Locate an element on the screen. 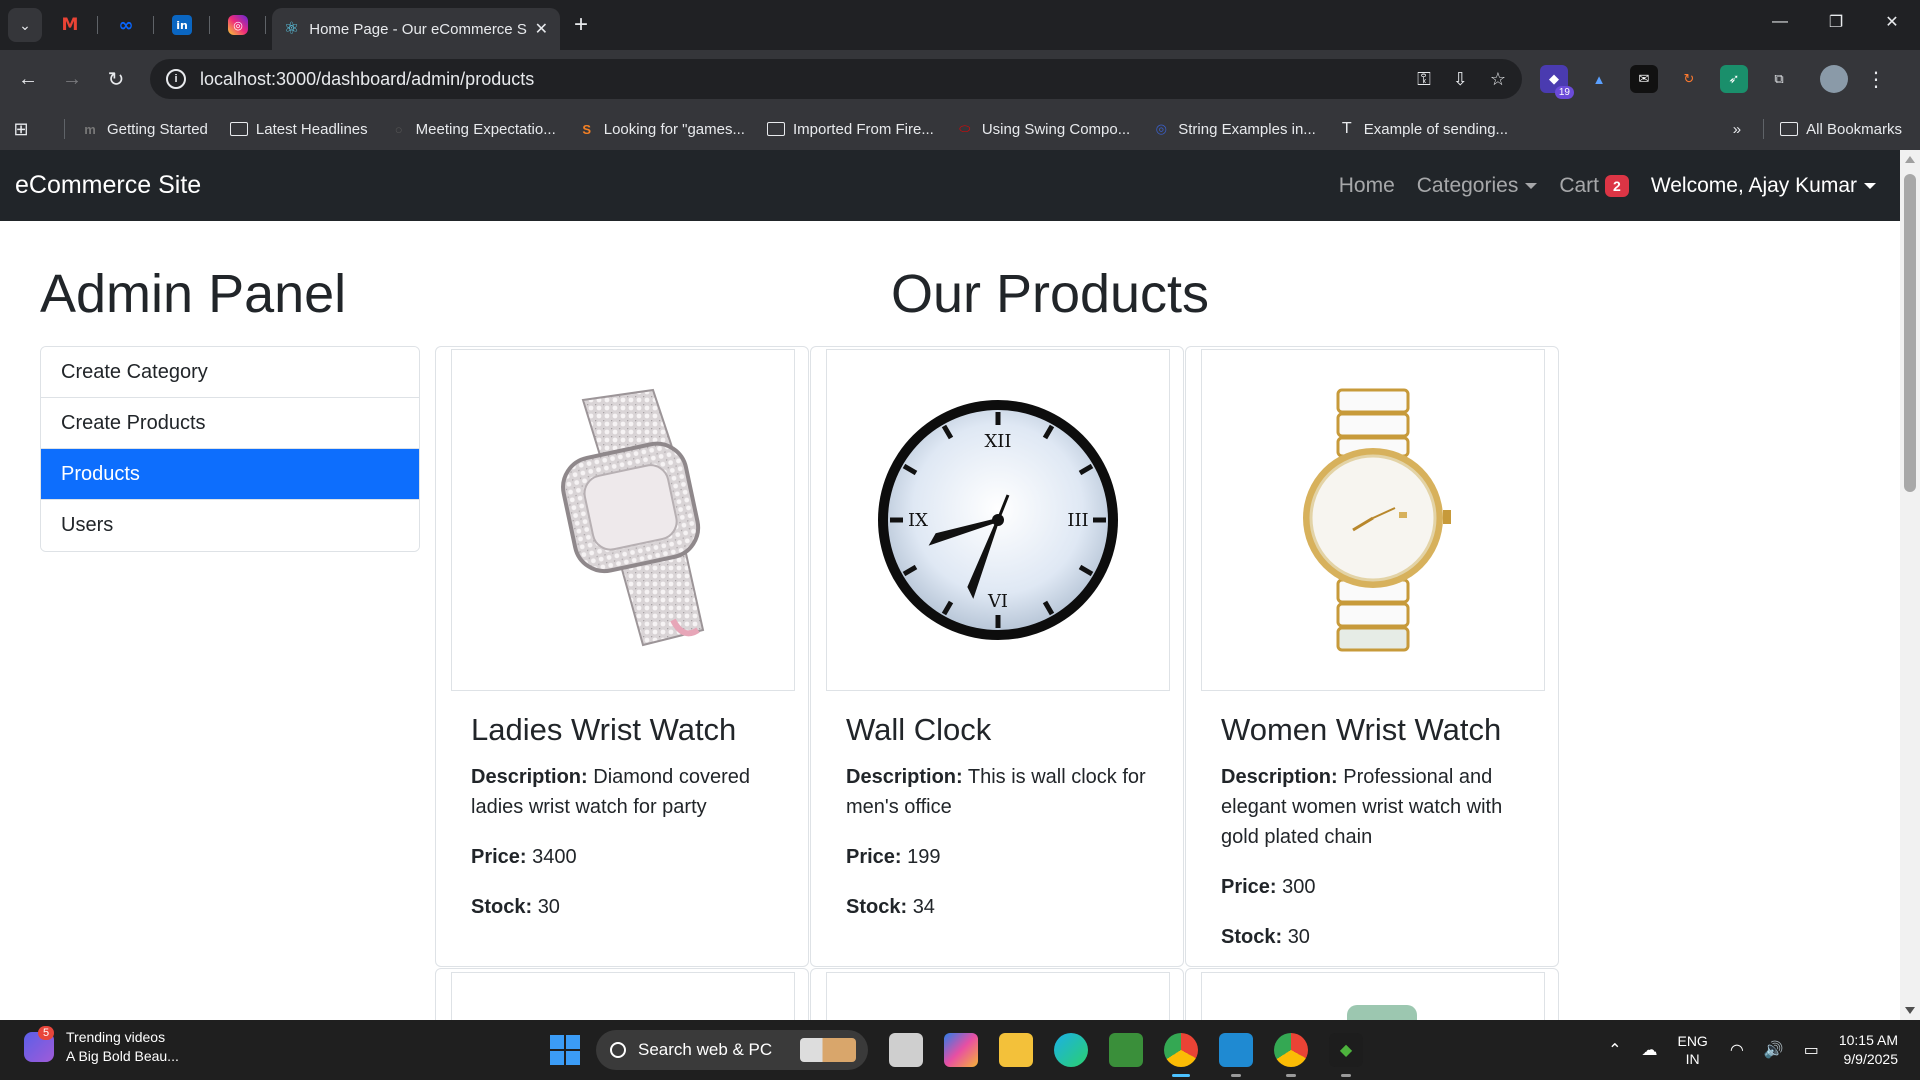 The height and width of the screenshot is (1080, 1920). edge-icon is located at coordinates (1071, 1050).